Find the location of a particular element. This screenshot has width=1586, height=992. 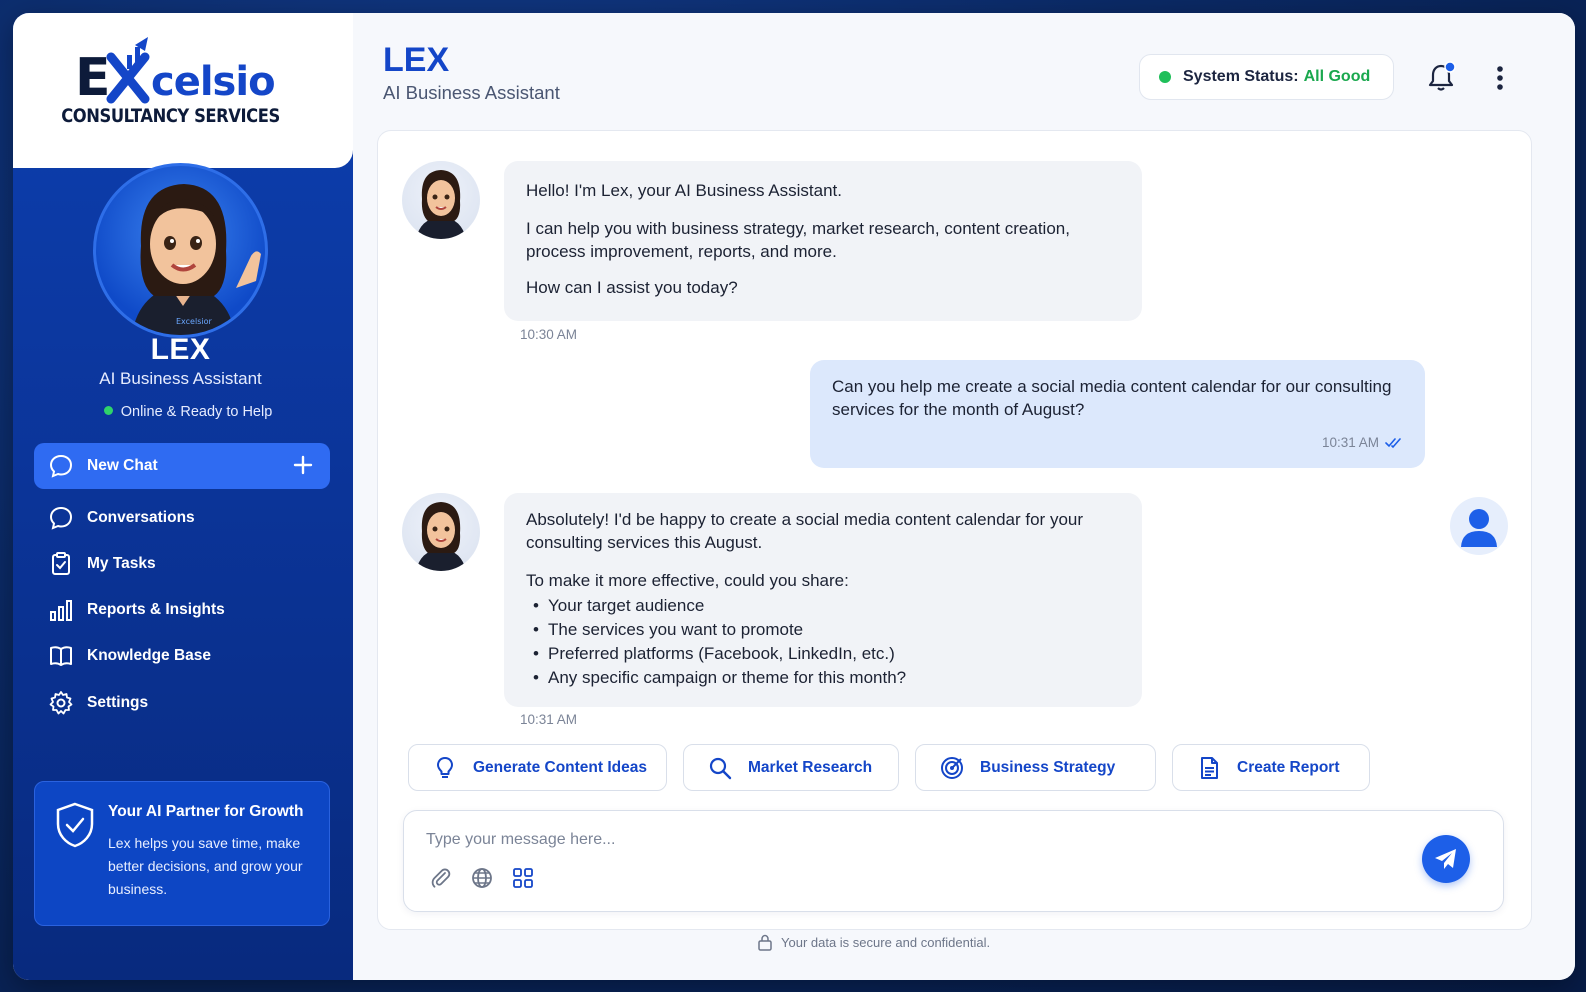

sidebar-item-label: Knowledge Base is located at coordinates (149, 655).